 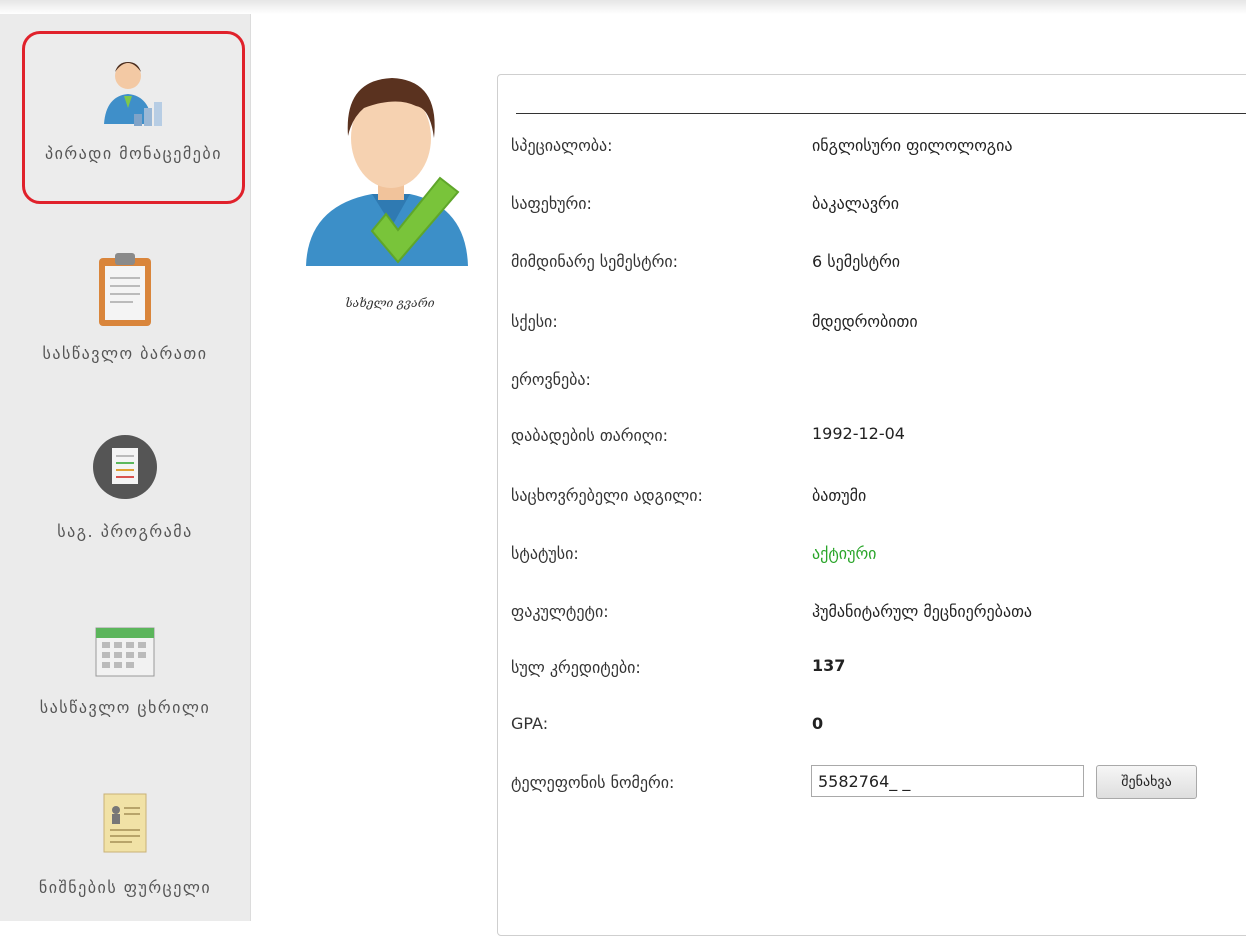 What do you see at coordinates (844, 553) in the screenshot?
I see `value-status: აქტიური` at bounding box center [844, 553].